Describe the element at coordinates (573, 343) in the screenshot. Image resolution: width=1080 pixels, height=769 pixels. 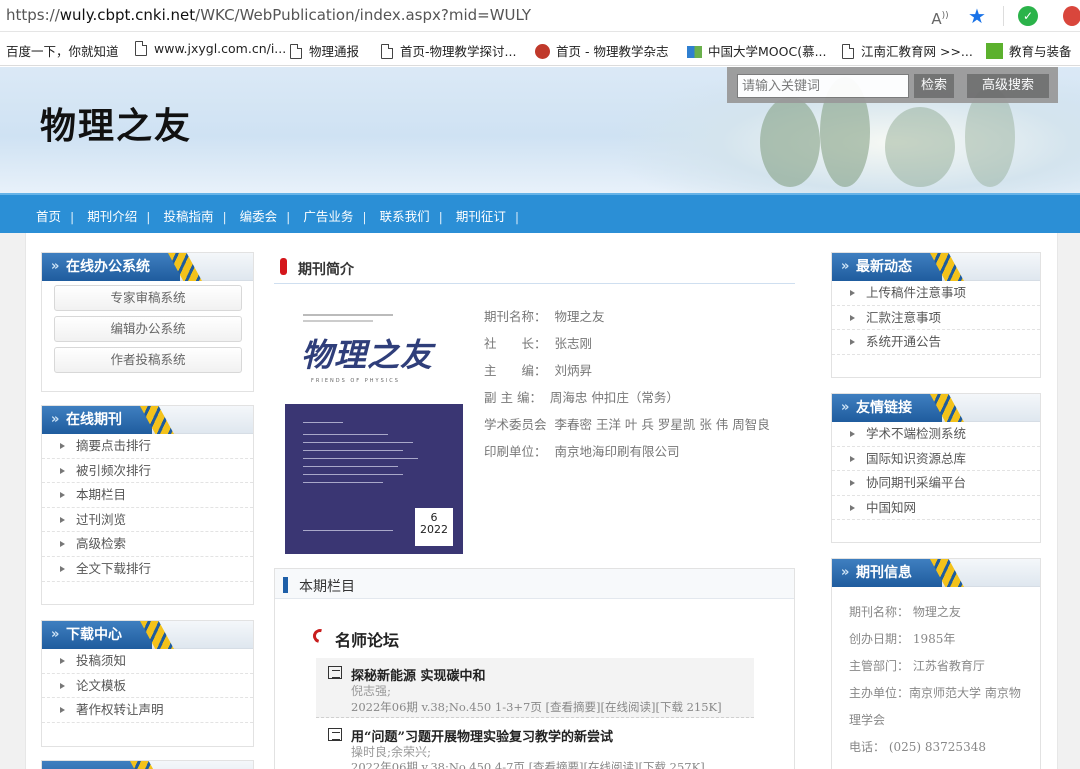
I see `director: 张志刚` at that location.